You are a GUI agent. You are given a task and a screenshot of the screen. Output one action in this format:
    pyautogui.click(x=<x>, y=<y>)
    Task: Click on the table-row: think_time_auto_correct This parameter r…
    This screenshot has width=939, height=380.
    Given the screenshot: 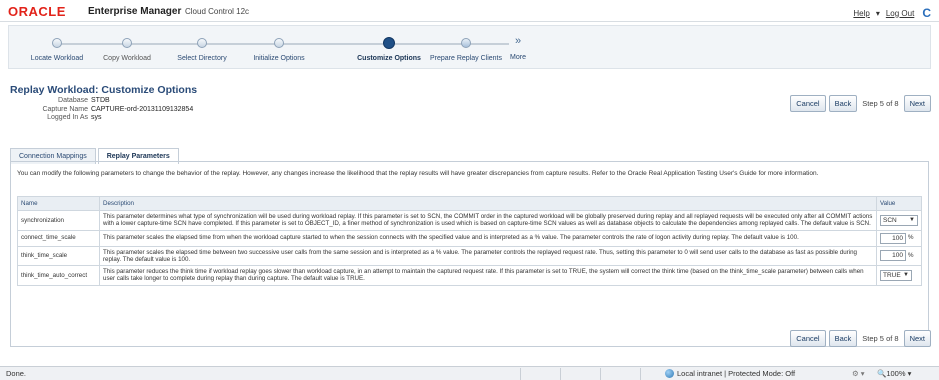 What is the action you would take?
    pyautogui.click(x=469, y=275)
    